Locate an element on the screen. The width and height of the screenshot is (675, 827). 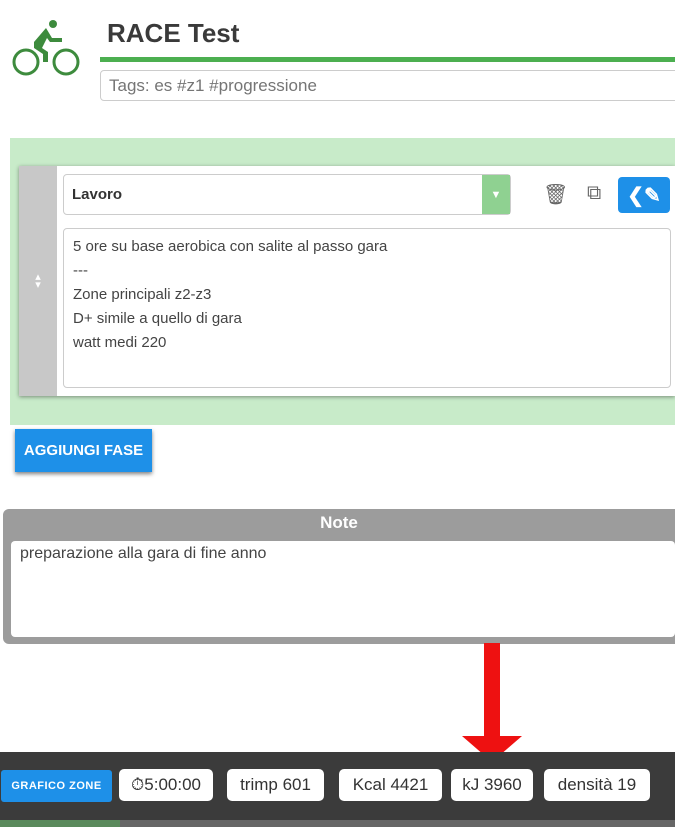
cyclist-logo-icon is located at coordinates (46, 48).